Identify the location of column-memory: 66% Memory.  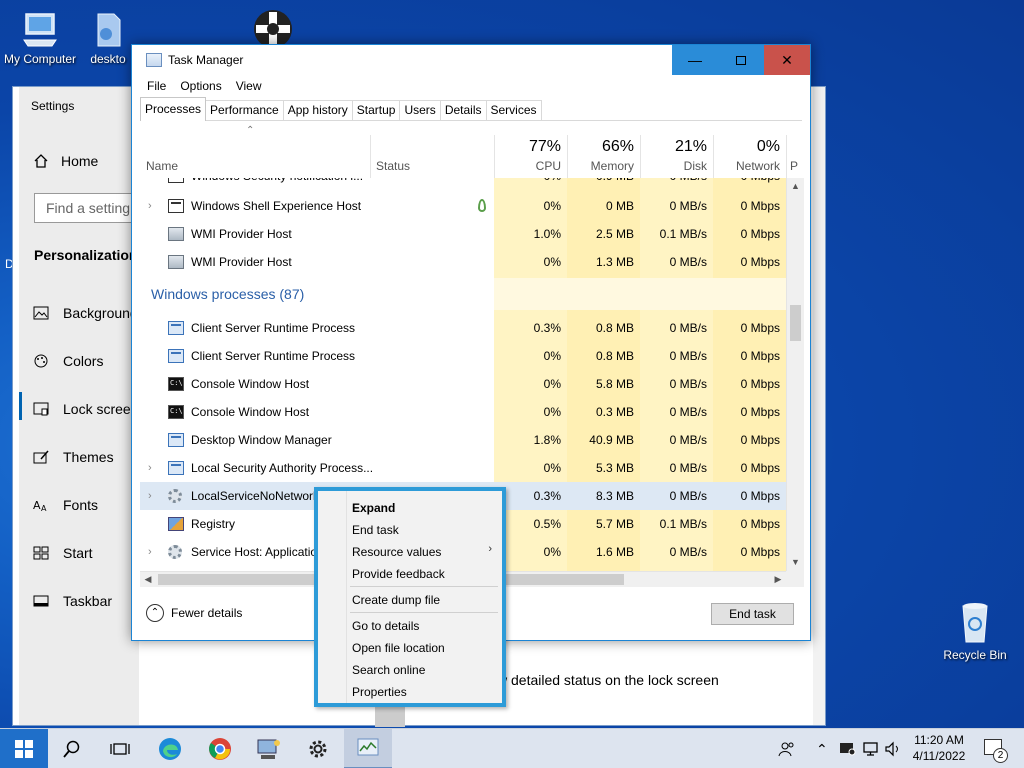
(603, 150).